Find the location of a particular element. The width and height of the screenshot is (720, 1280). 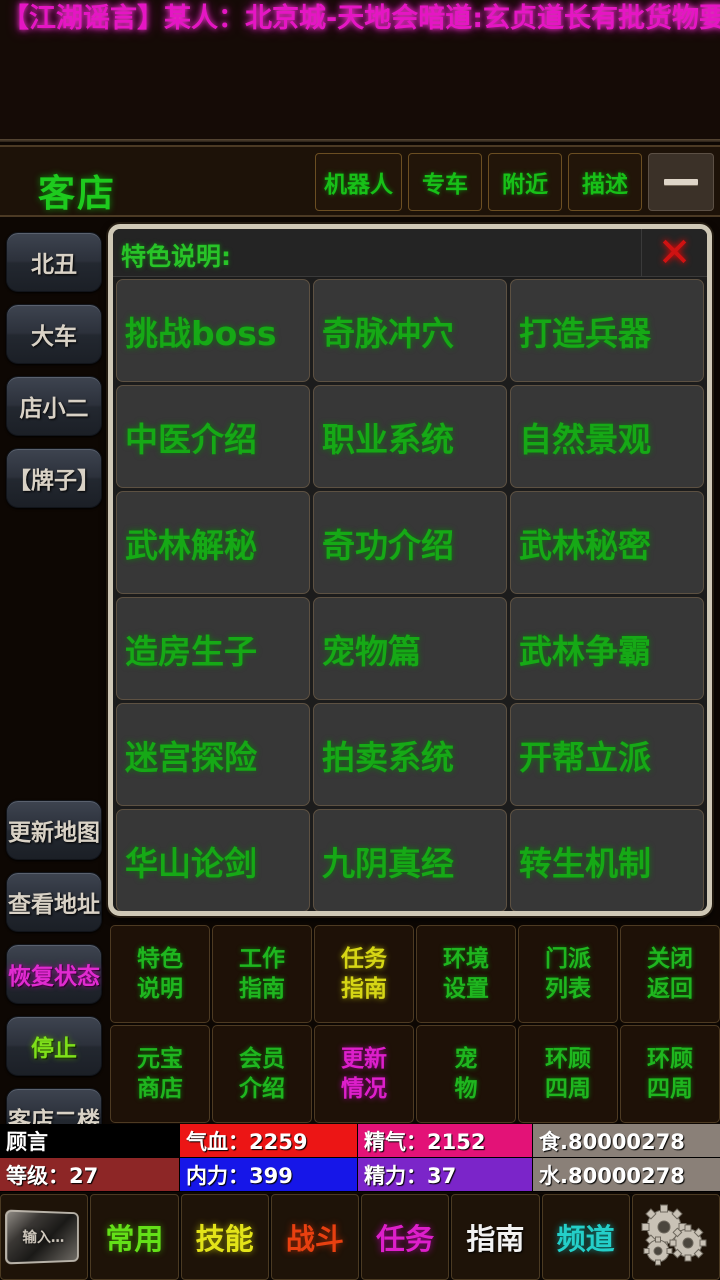

broadcast-marquee: 【江湖谣言】某人：北京城-天地会暗道:玄贞道长有批货物要送到 is located at coordinates (360, 71).